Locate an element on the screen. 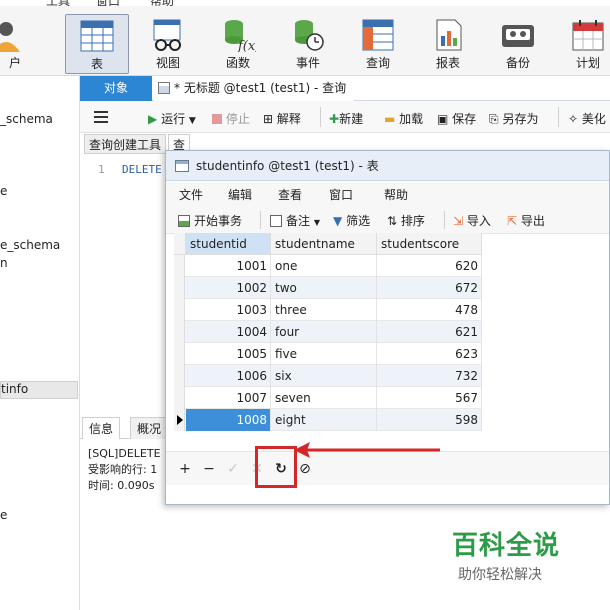 This screenshot has width=610, height=610. studentname-cell: five is located at coordinates (324, 354).